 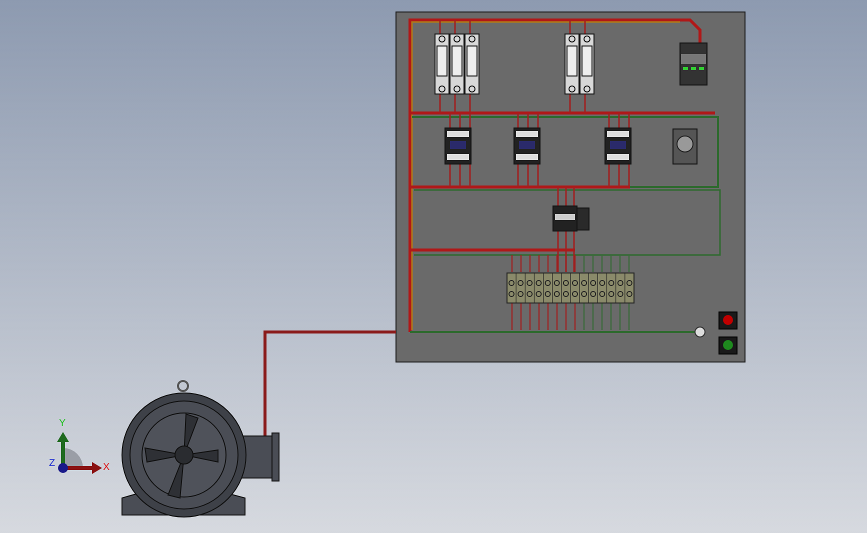 I want to click on axis-label: Z, so click(x=52, y=463).